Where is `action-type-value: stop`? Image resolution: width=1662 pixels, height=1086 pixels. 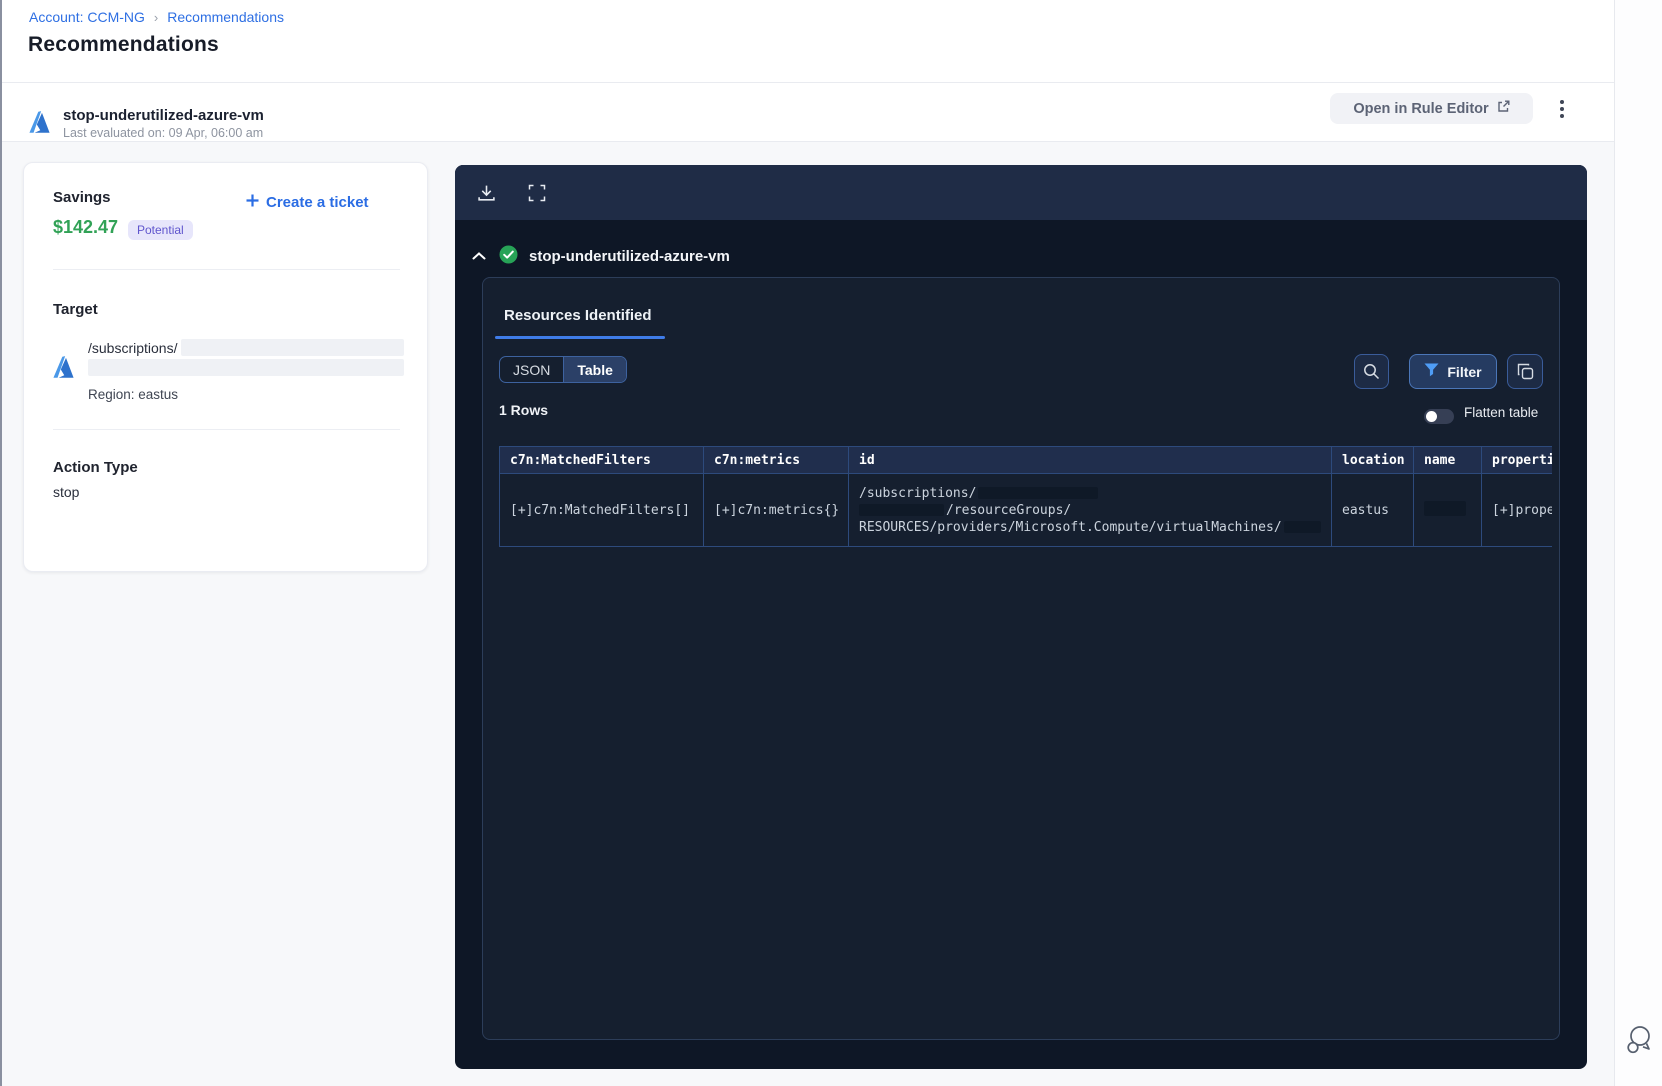
action-type-value: stop is located at coordinates (66, 492).